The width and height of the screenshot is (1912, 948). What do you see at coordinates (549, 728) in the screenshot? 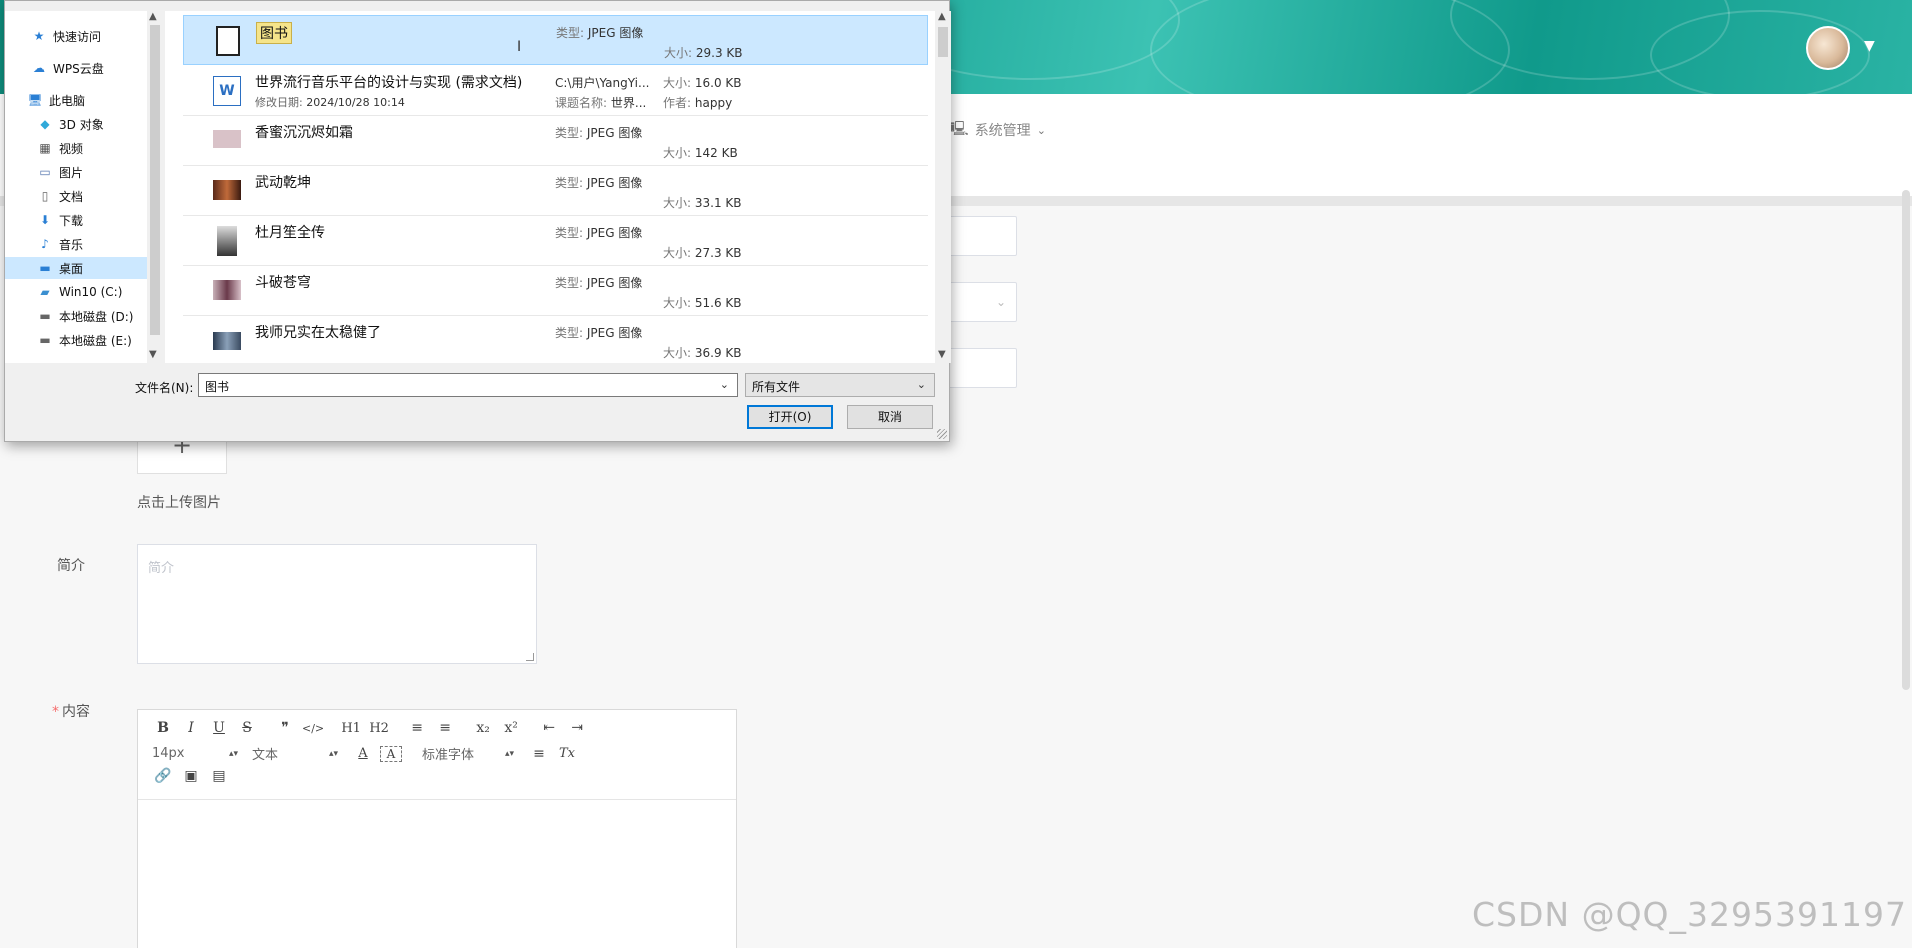
I see `outdent-button: ⇤` at bounding box center [549, 728].